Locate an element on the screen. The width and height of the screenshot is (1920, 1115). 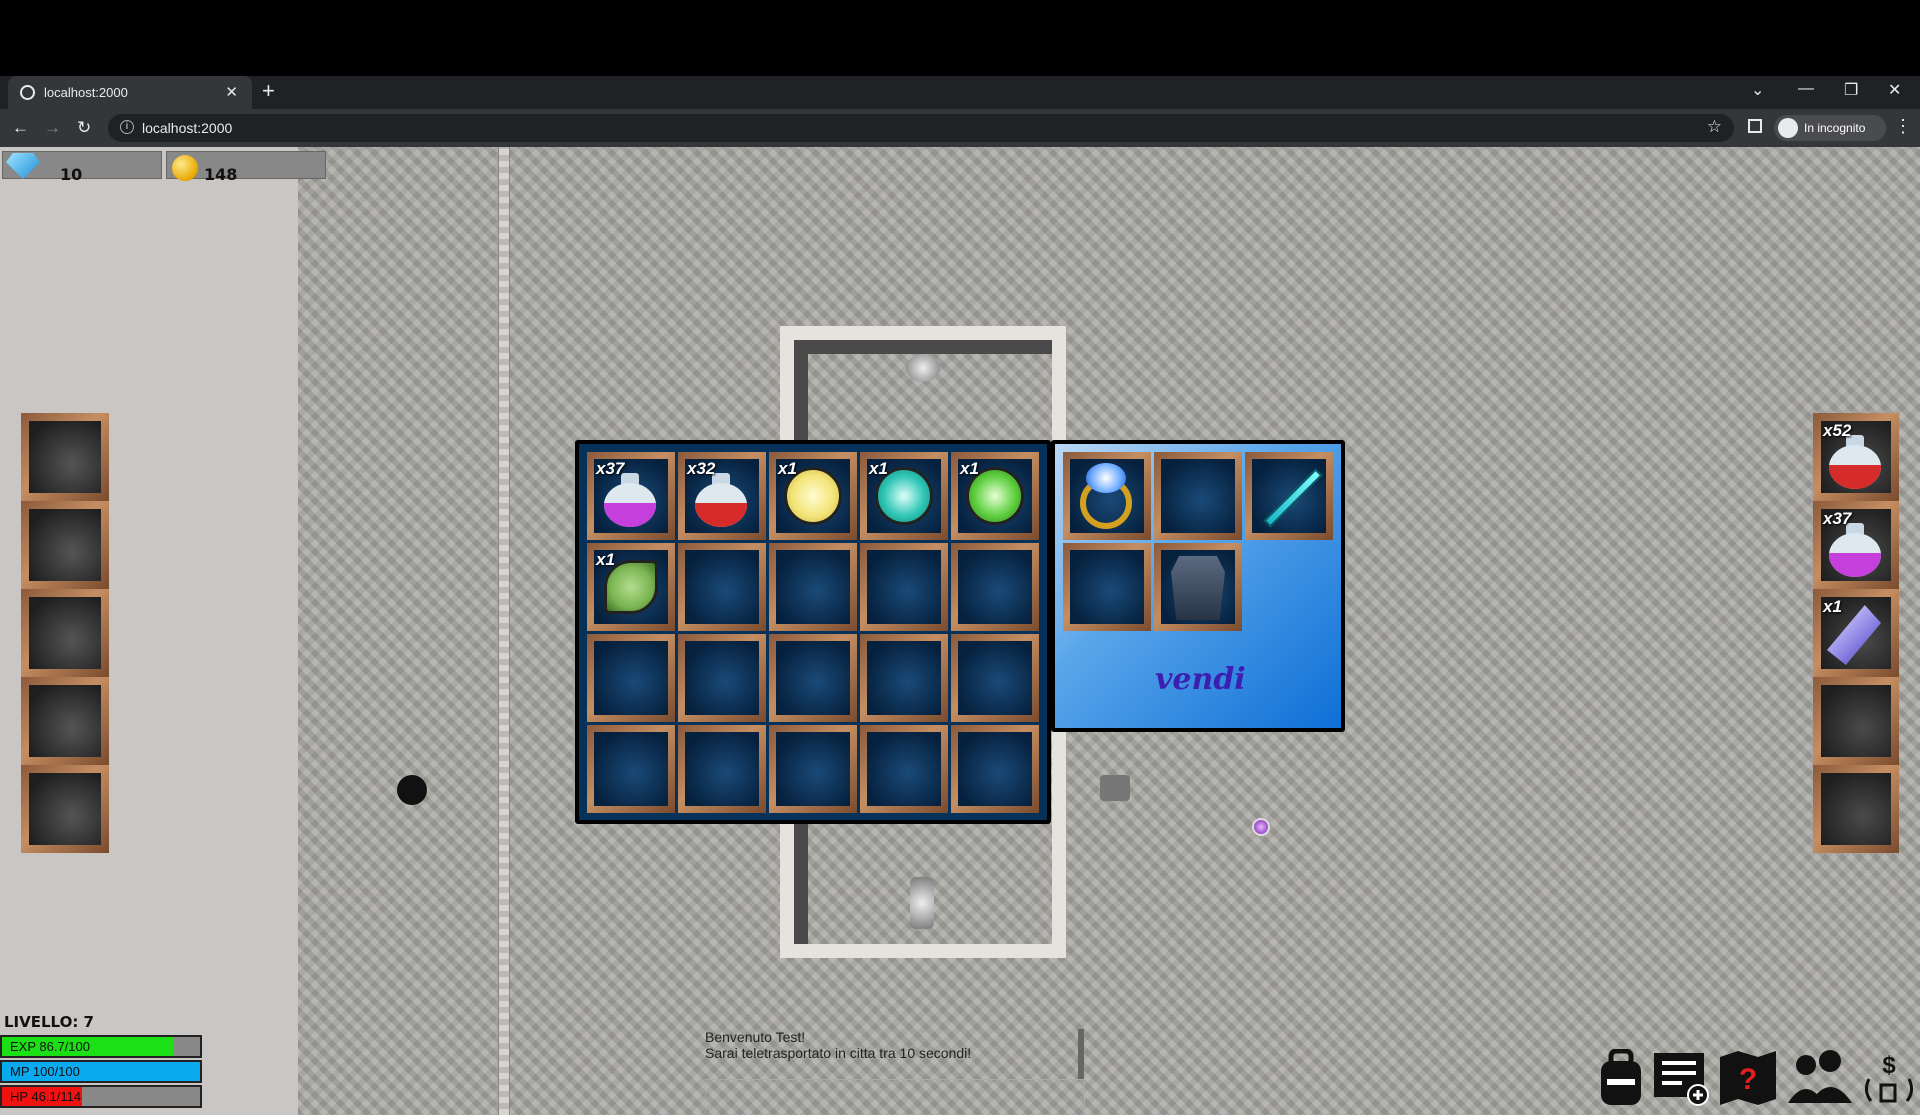
red-potion-icon is located at coordinates (721, 500).